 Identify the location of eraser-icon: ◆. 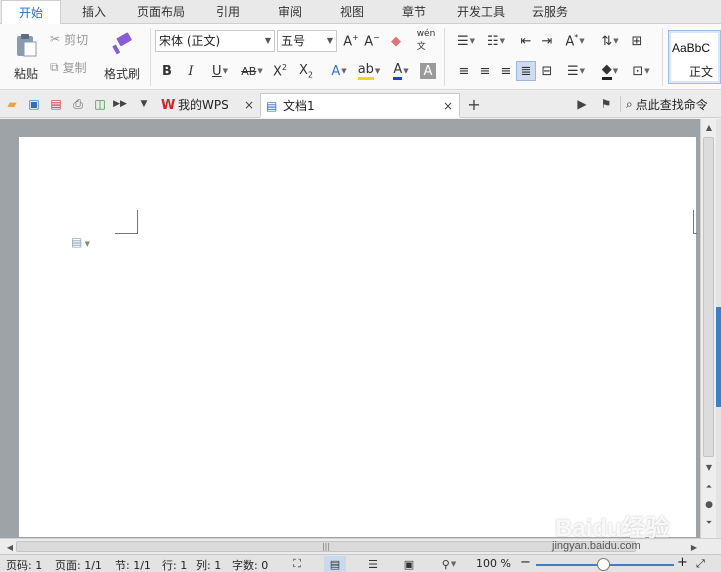
(396, 41).